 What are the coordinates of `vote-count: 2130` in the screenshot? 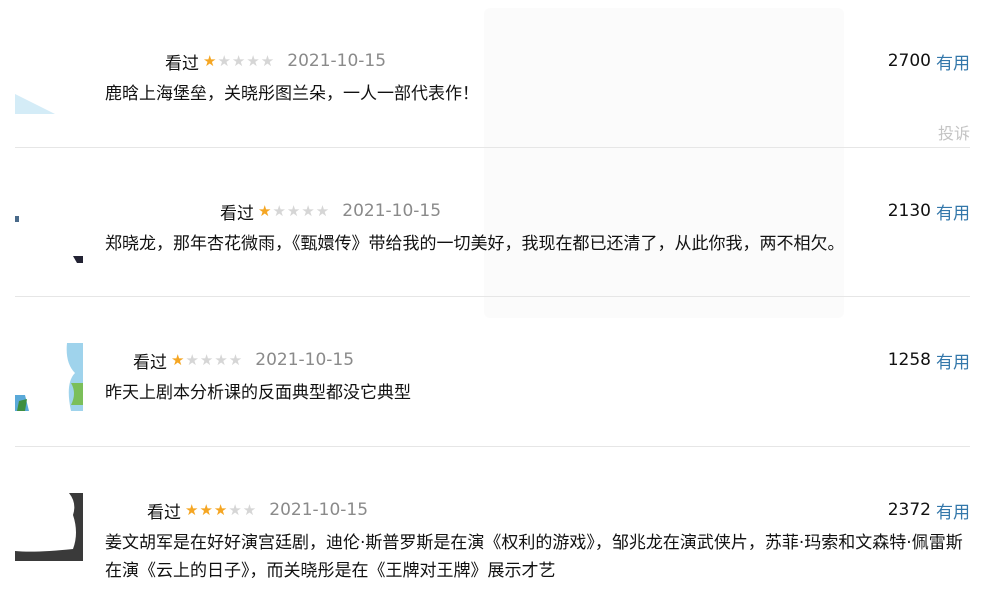 It's located at (909, 211).